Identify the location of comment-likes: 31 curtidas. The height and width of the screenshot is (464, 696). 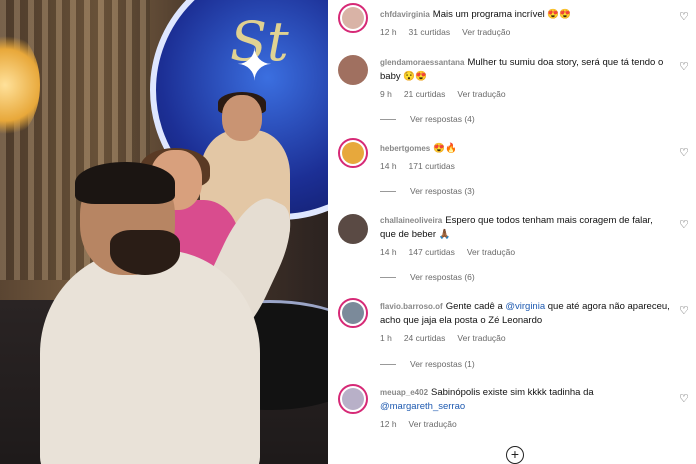
(430, 32).